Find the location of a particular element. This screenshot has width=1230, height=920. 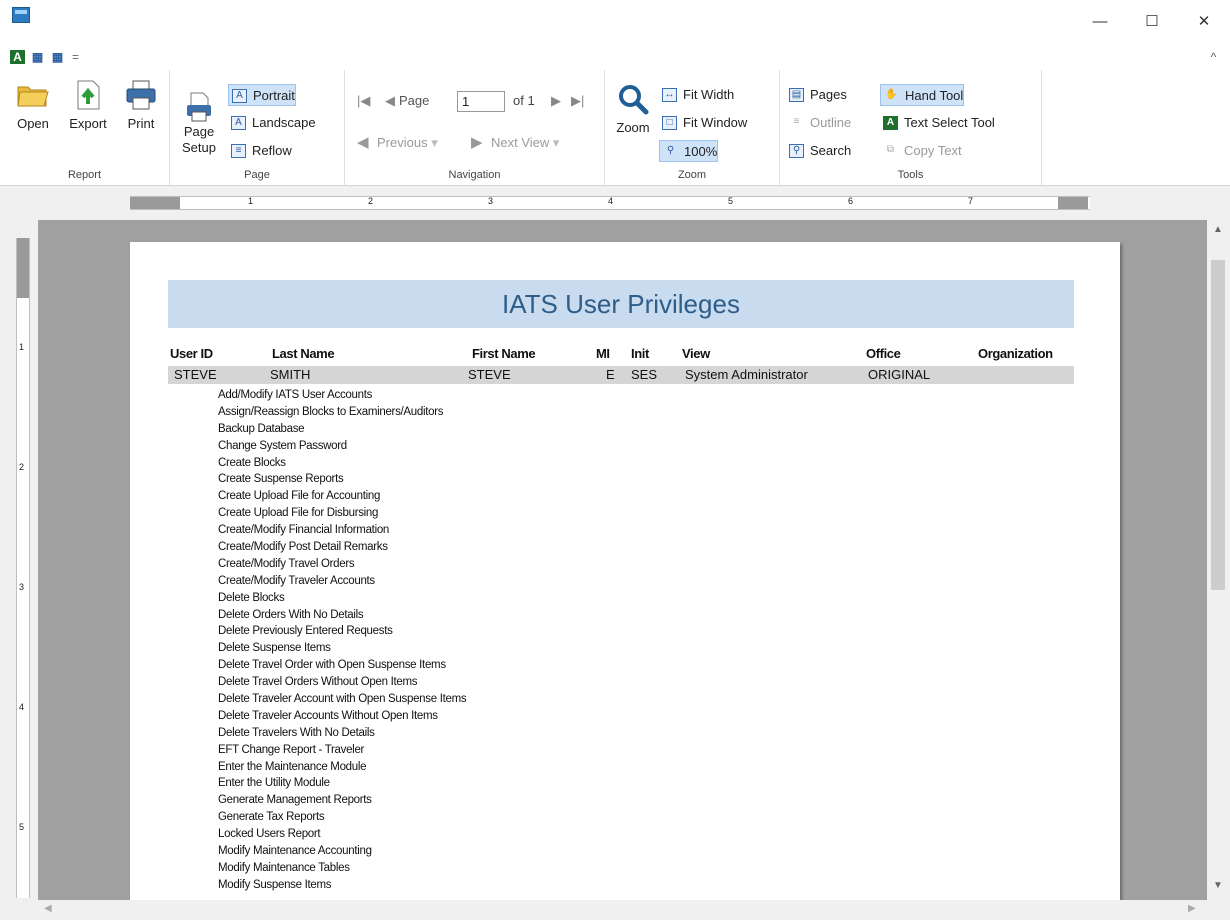

first-name-cell: STEVE is located at coordinates (489, 374).